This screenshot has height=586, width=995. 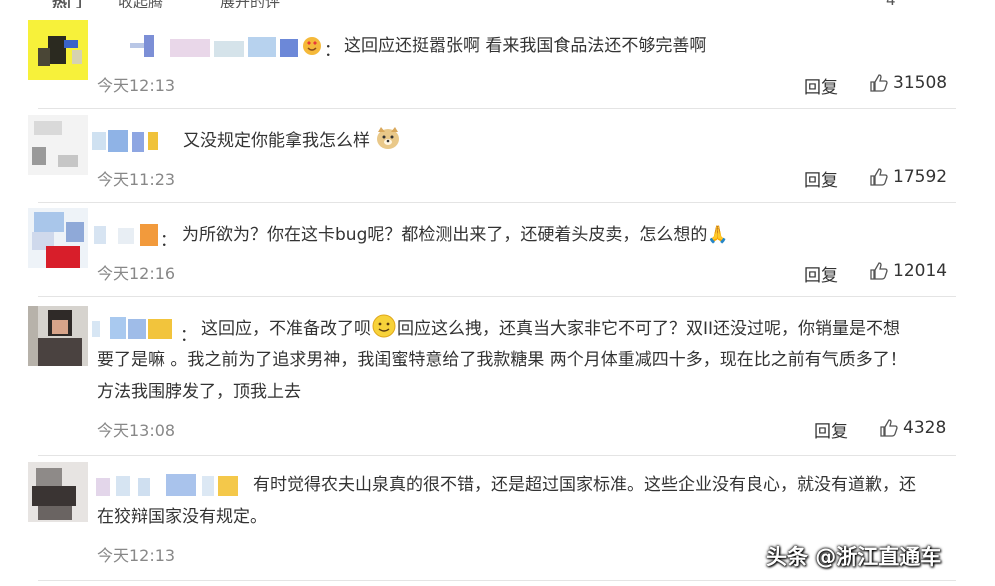 I want to click on comment-time: 今天11:23, so click(x=136, y=179).